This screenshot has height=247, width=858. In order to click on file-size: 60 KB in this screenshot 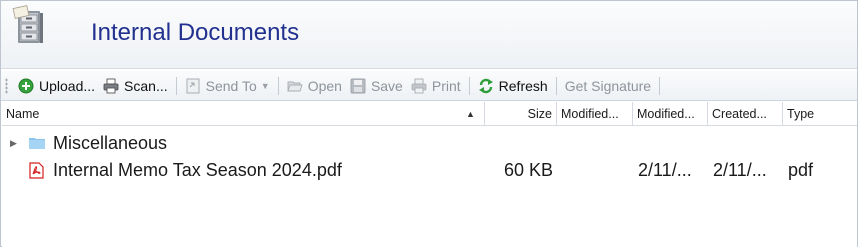, I will do `click(528, 170)`.